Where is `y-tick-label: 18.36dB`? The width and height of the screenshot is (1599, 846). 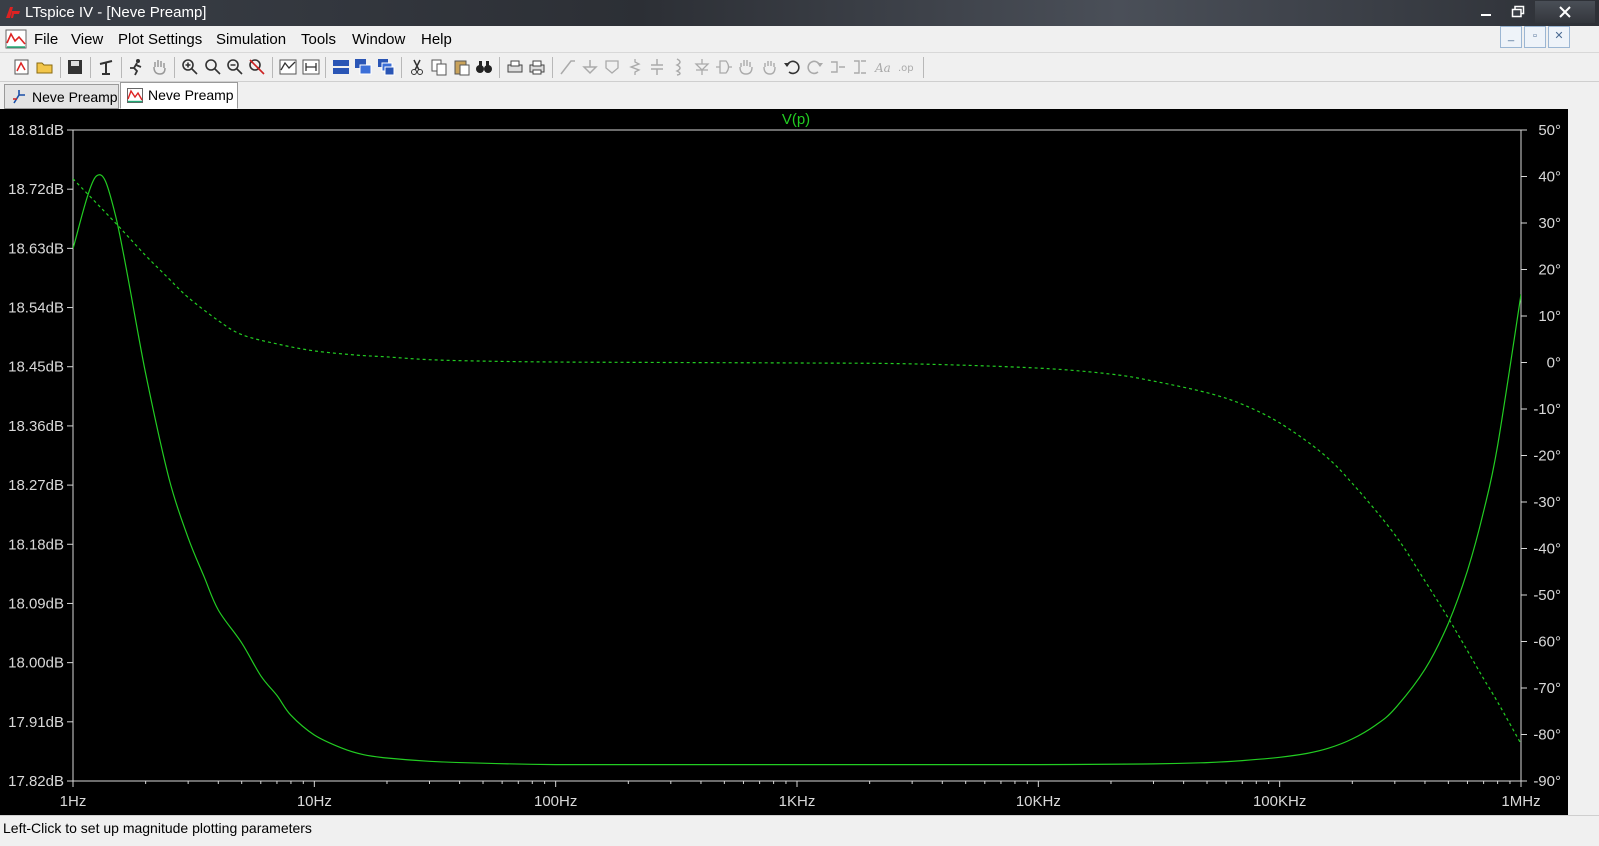 y-tick-label: 18.36dB is located at coordinates (36, 426).